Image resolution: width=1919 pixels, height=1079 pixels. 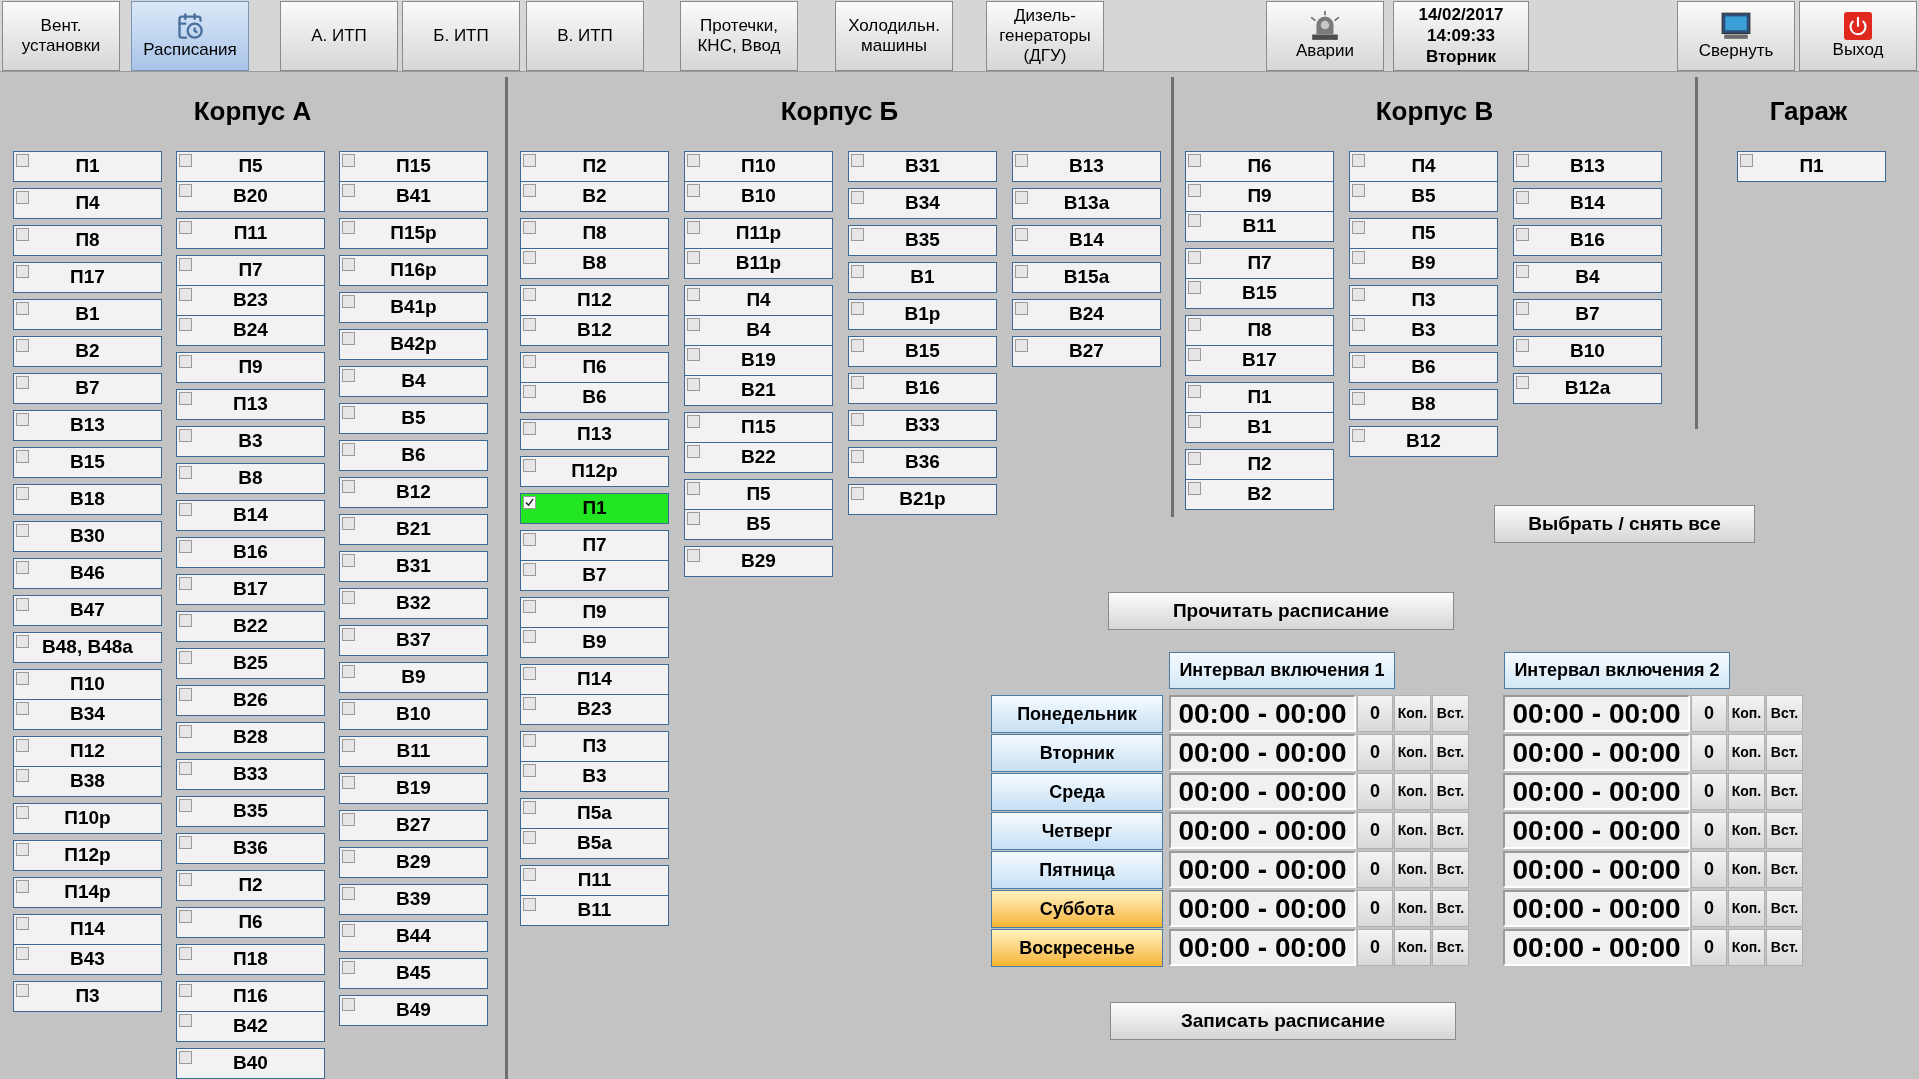 What do you see at coordinates (250, 478) in the screenshot?
I see `object-toggle: В8` at bounding box center [250, 478].